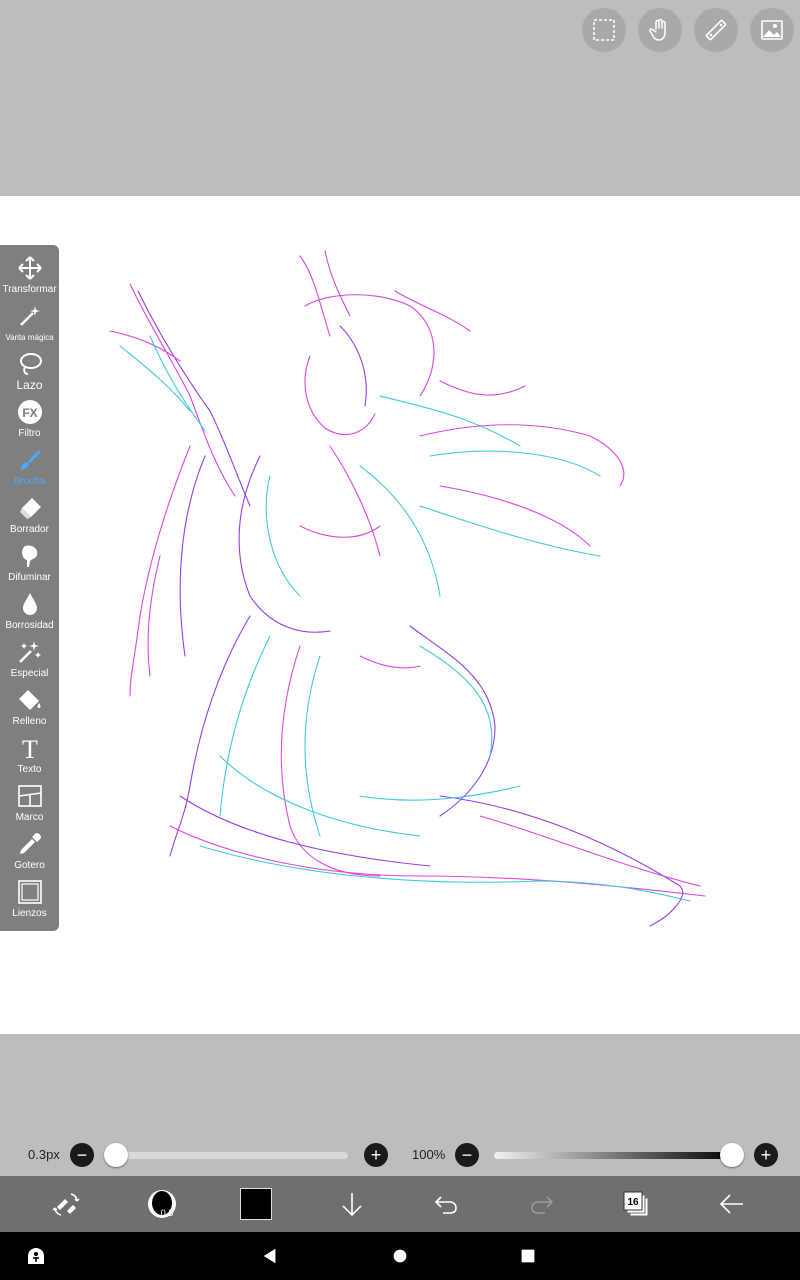  I want to click on tool-label: Brocha, so click(29, 481).